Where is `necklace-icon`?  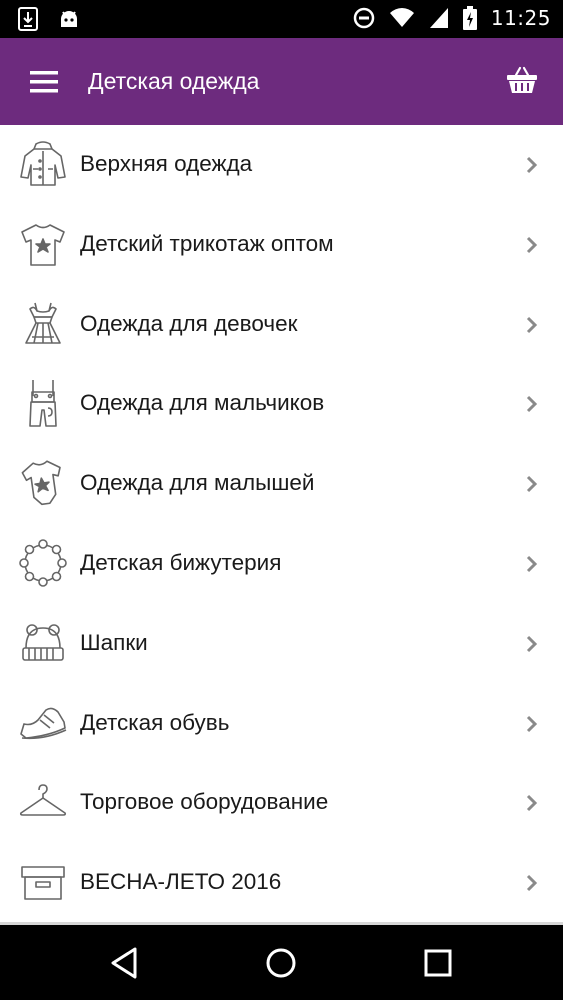 necklace-icon is located at coordinates (43, 563).